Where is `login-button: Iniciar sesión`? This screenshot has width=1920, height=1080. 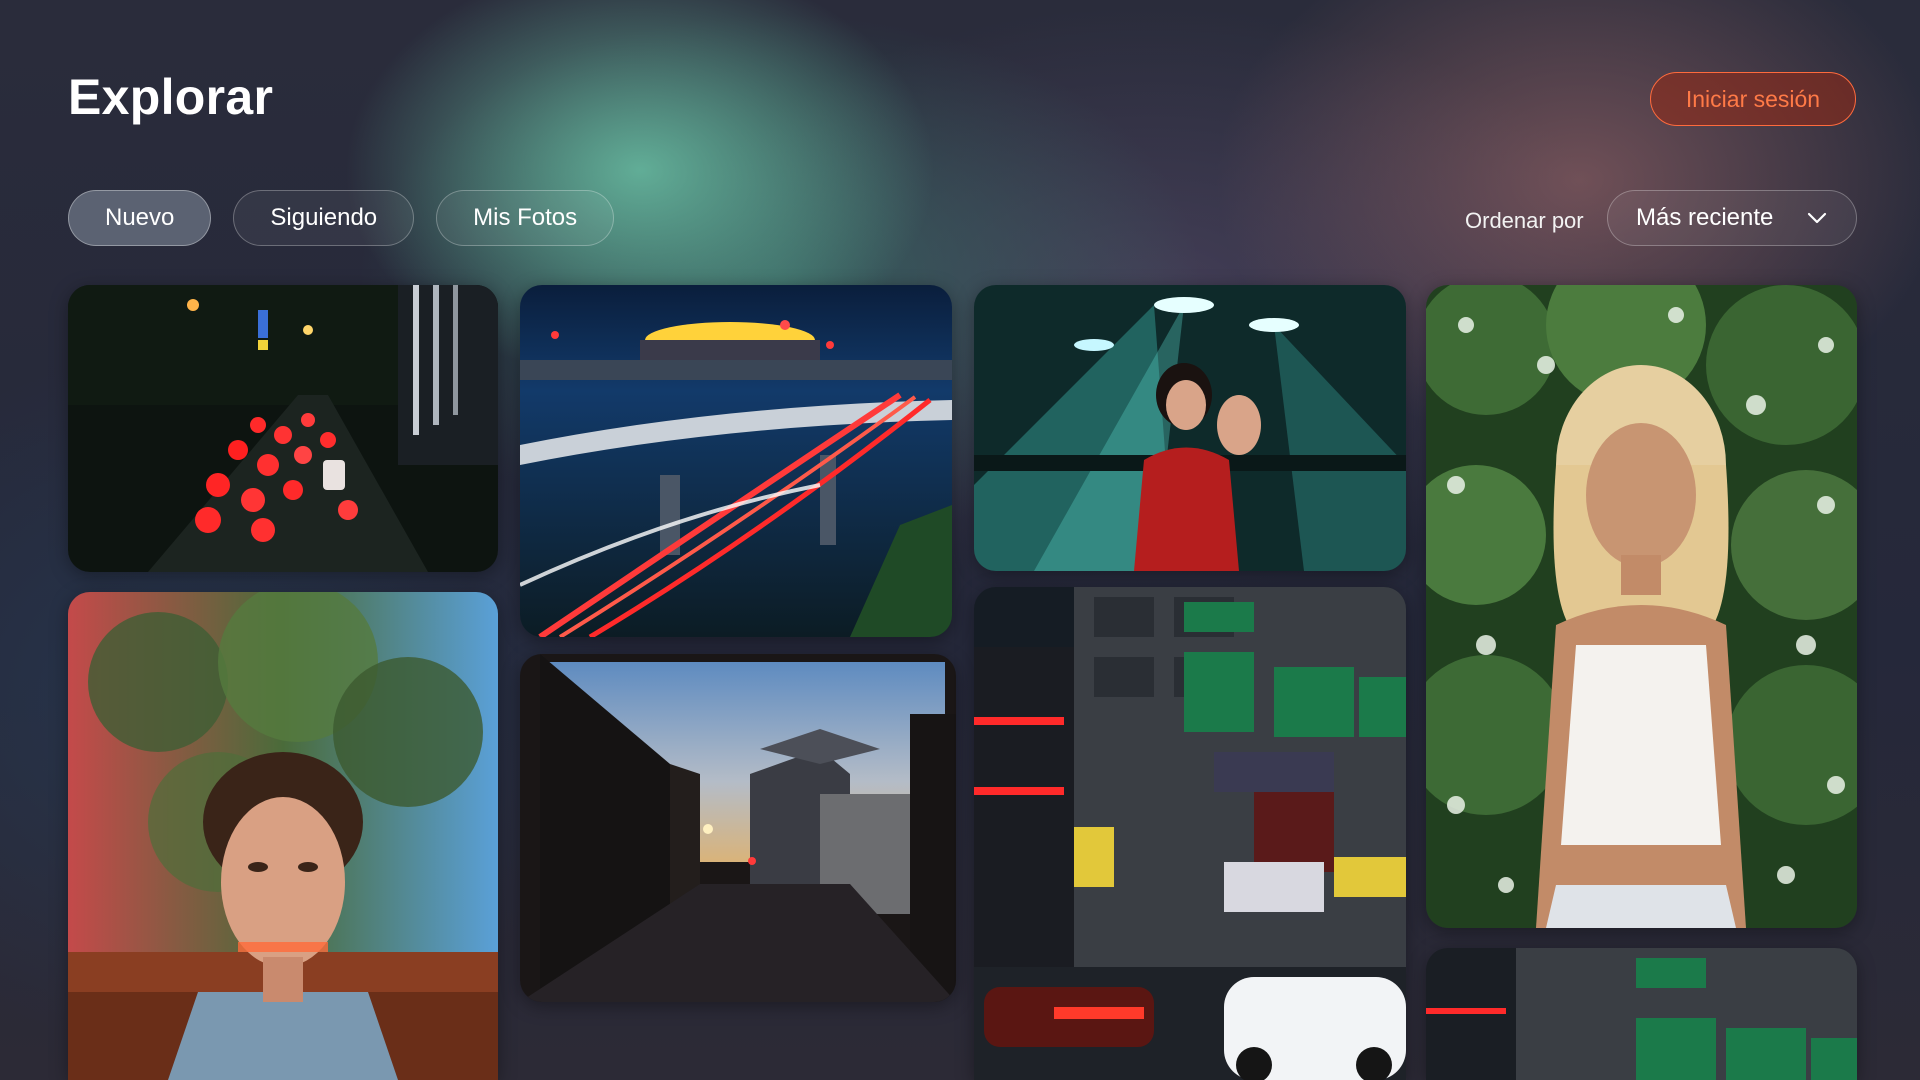
login-button: Iniciar sesión is located at coordinates (1753, 99).